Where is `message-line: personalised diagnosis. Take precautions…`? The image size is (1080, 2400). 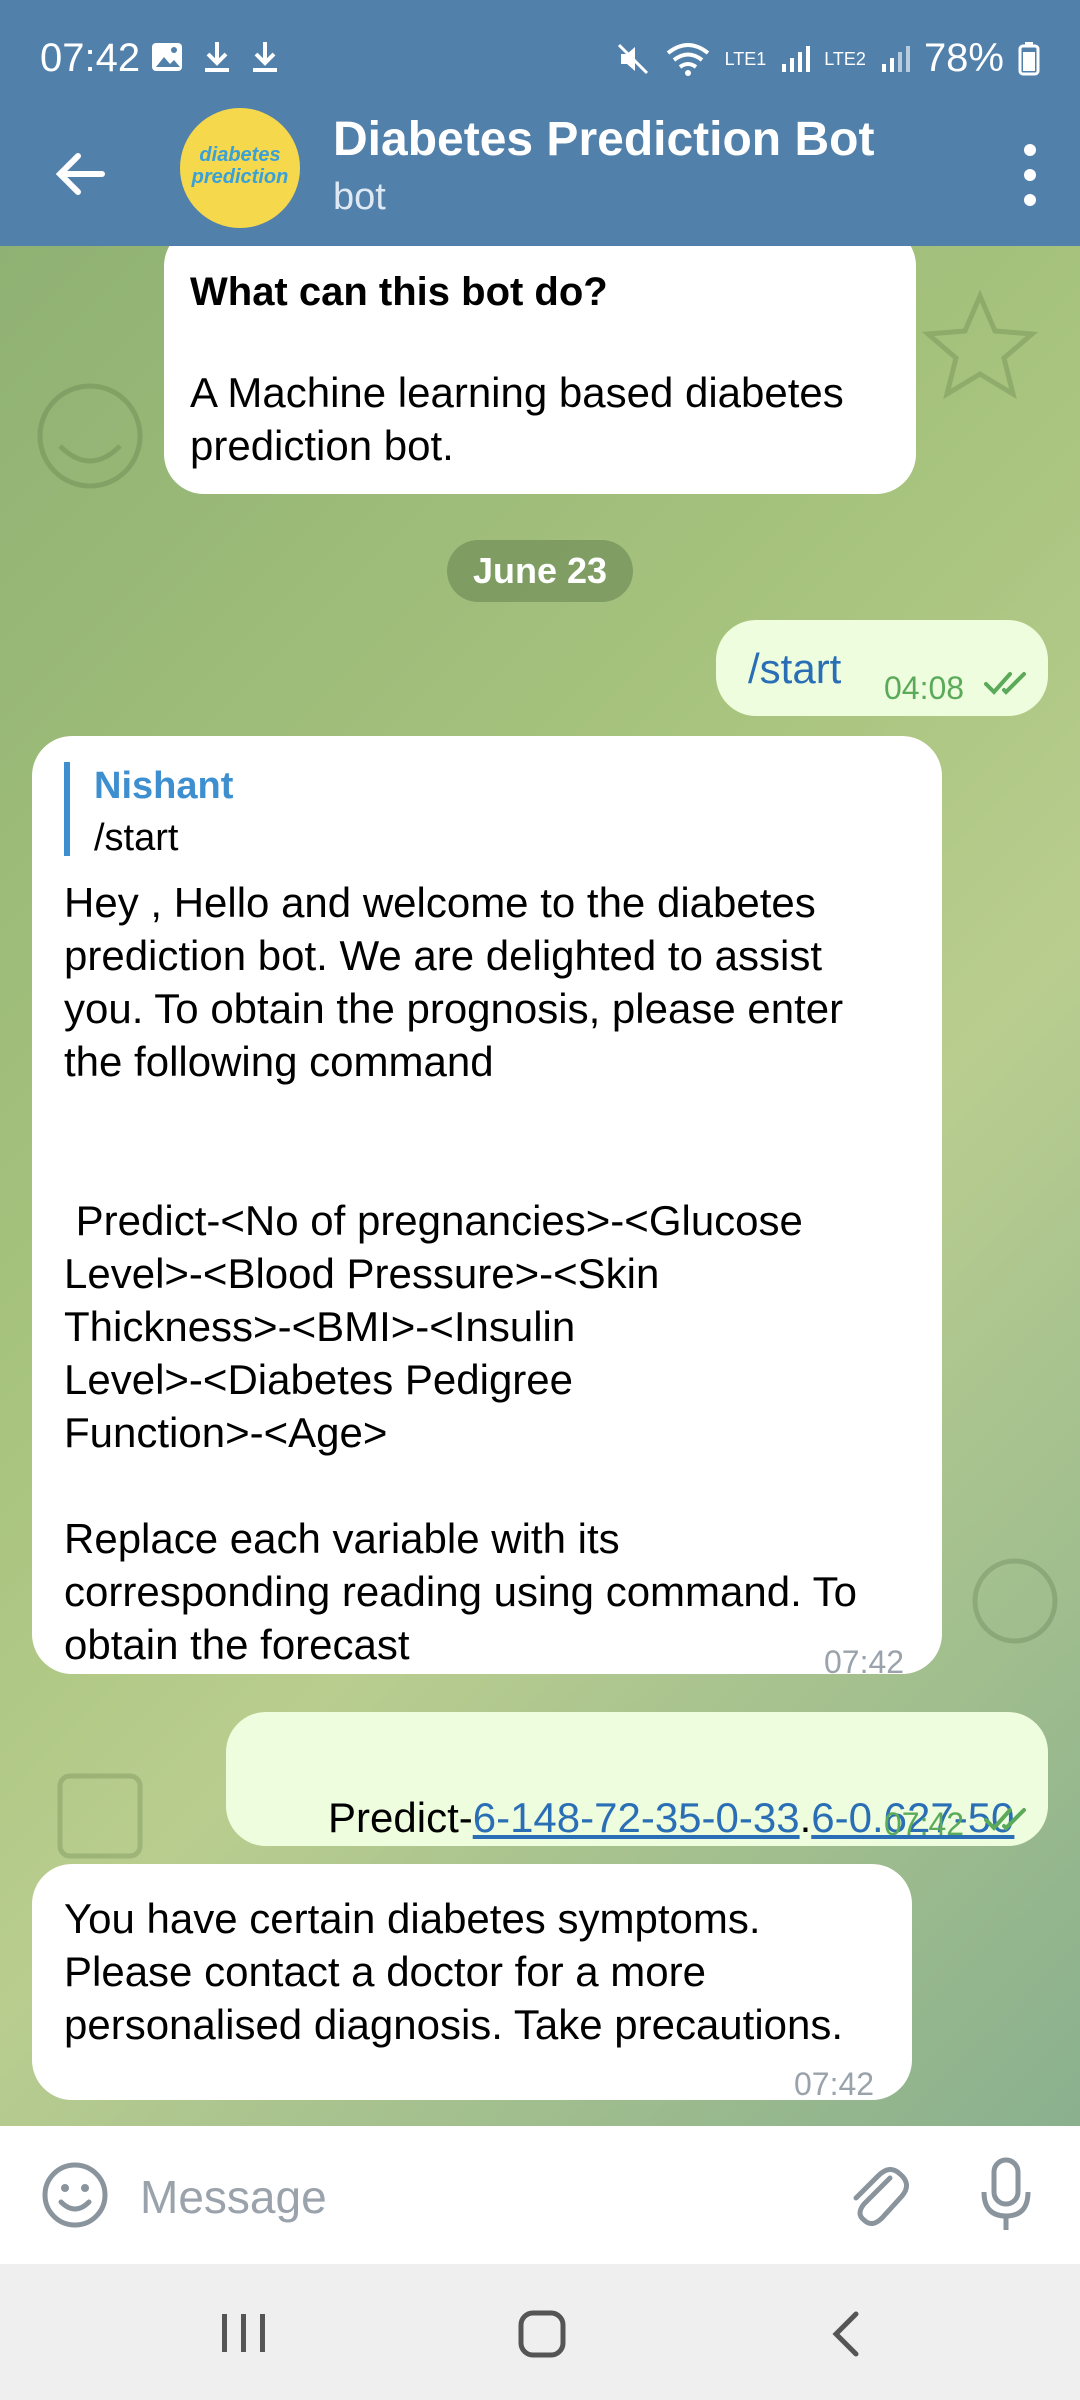
message-line: personalised diagnosis. Take precautions… is located at coordinates (454, 2024).